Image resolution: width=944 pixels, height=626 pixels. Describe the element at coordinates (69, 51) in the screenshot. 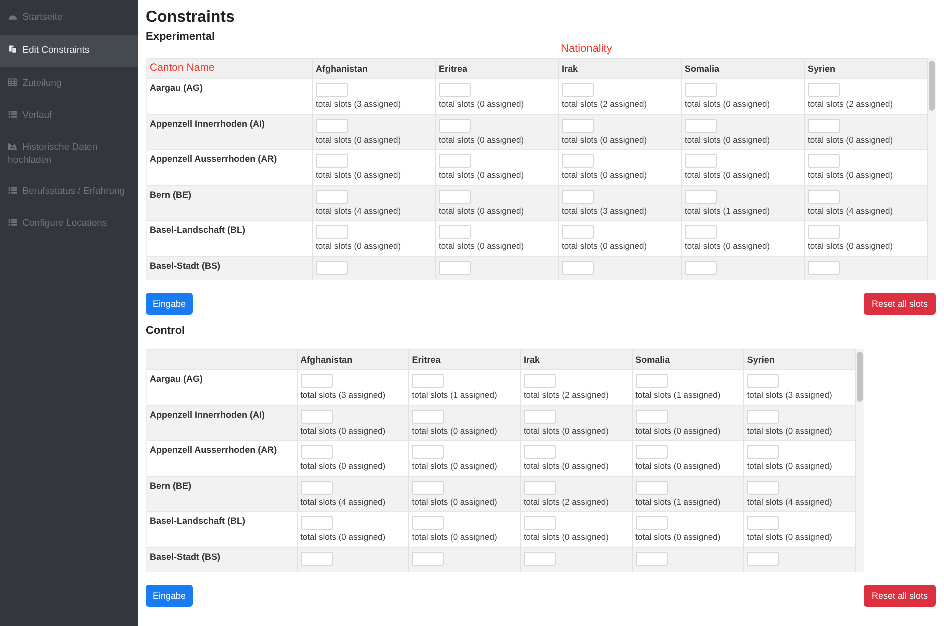

I see `sidebar-item: Edit Constraints` at that location.